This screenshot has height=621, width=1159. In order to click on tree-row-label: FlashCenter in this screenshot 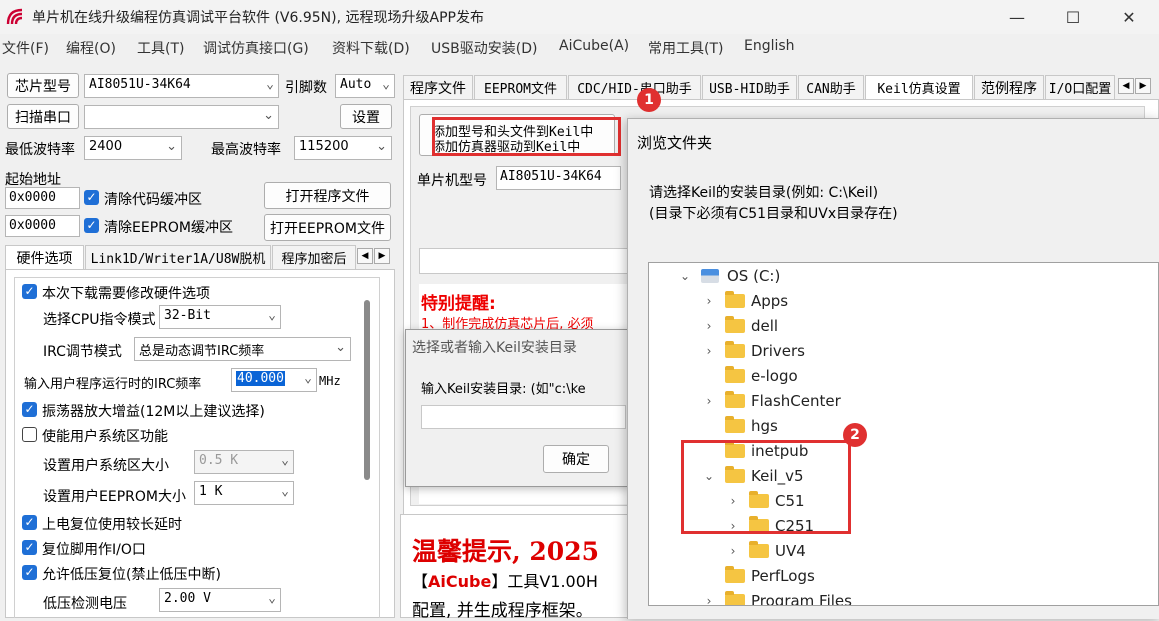, I will do `click(796, 400)`.